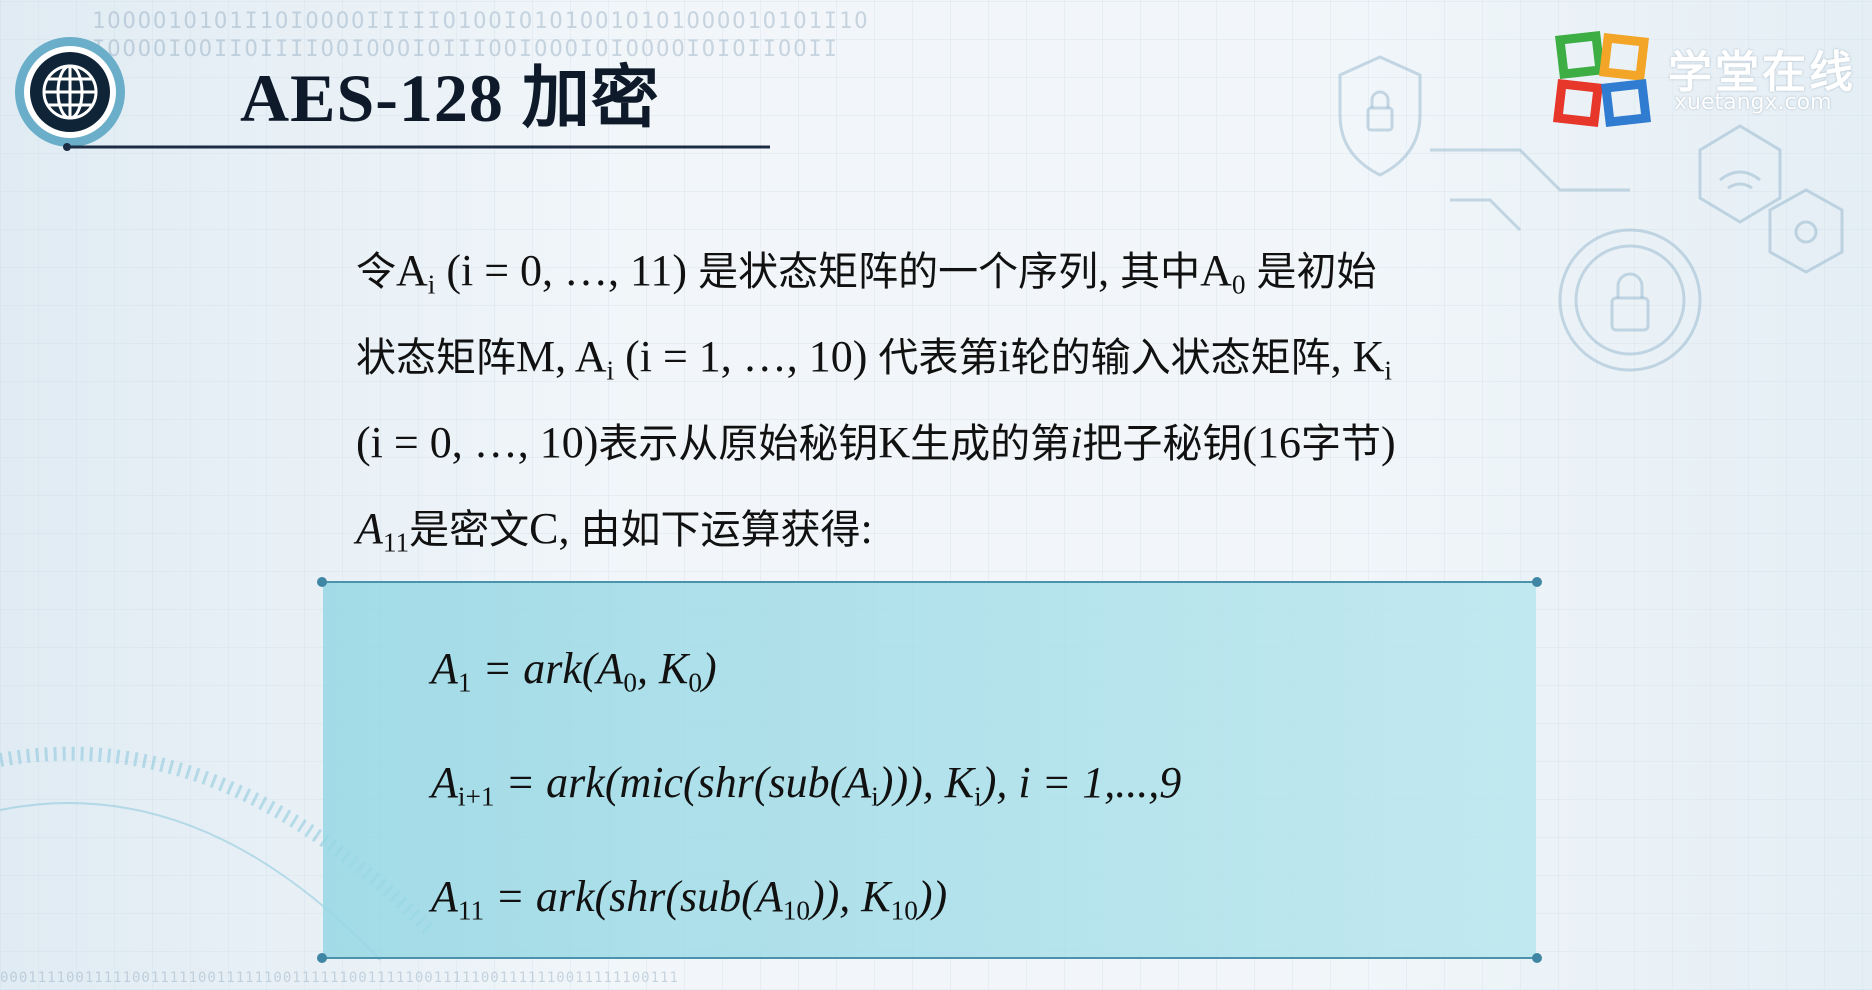  I want to click on page-title: AES-128 加密, so click(450, 98).